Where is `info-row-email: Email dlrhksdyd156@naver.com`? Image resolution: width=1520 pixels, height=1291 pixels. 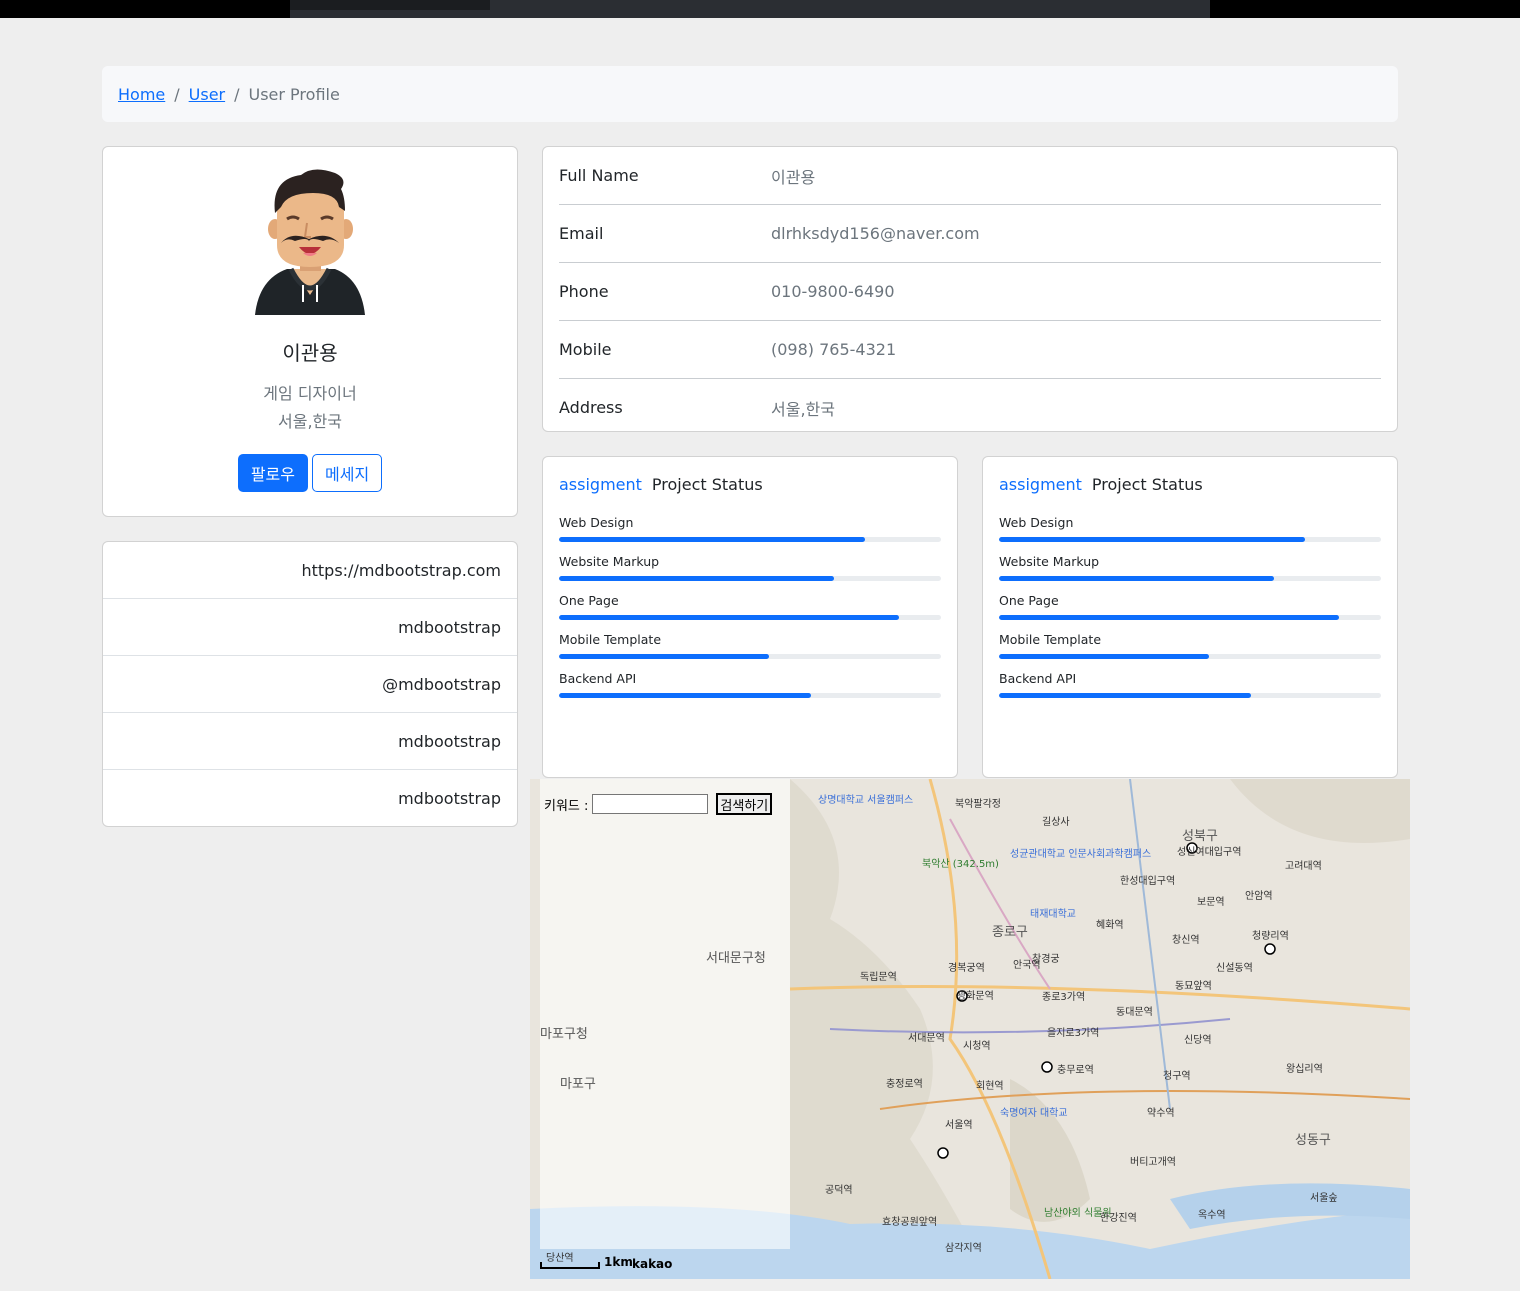
info-row-email: Email dlrhksdyd156@naver.com is located at coordinates (970, 233).